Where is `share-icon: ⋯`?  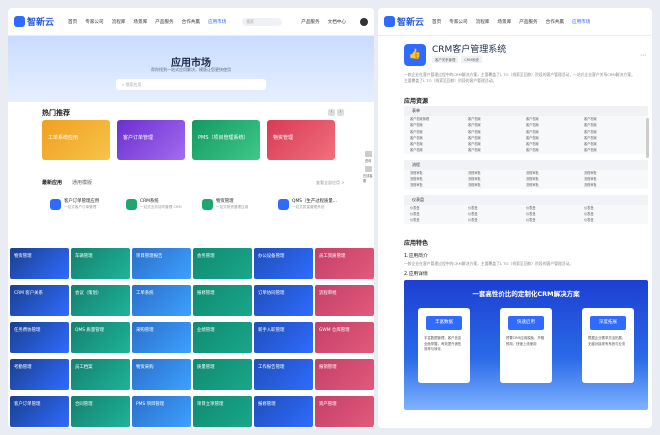
share-icon: ⋯ is located at coordinates (643, 55).